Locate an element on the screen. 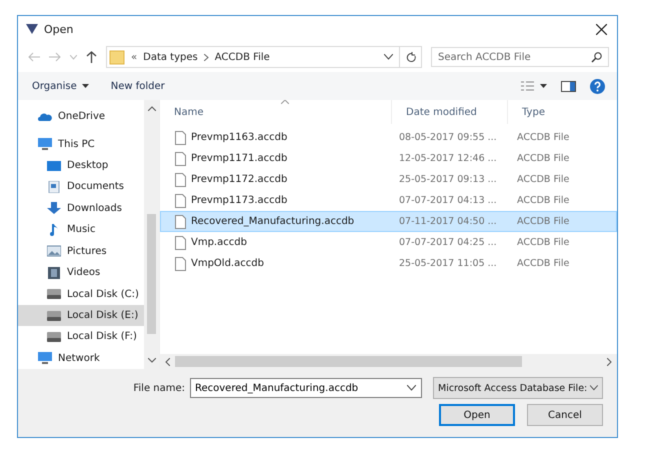 Image resolution: width=653 pixels, height=452 pixels. file-row: Prevmp1171.accdb 12-05-2017 12:46 ... ACCDB File is located at coordinates (388, 158).